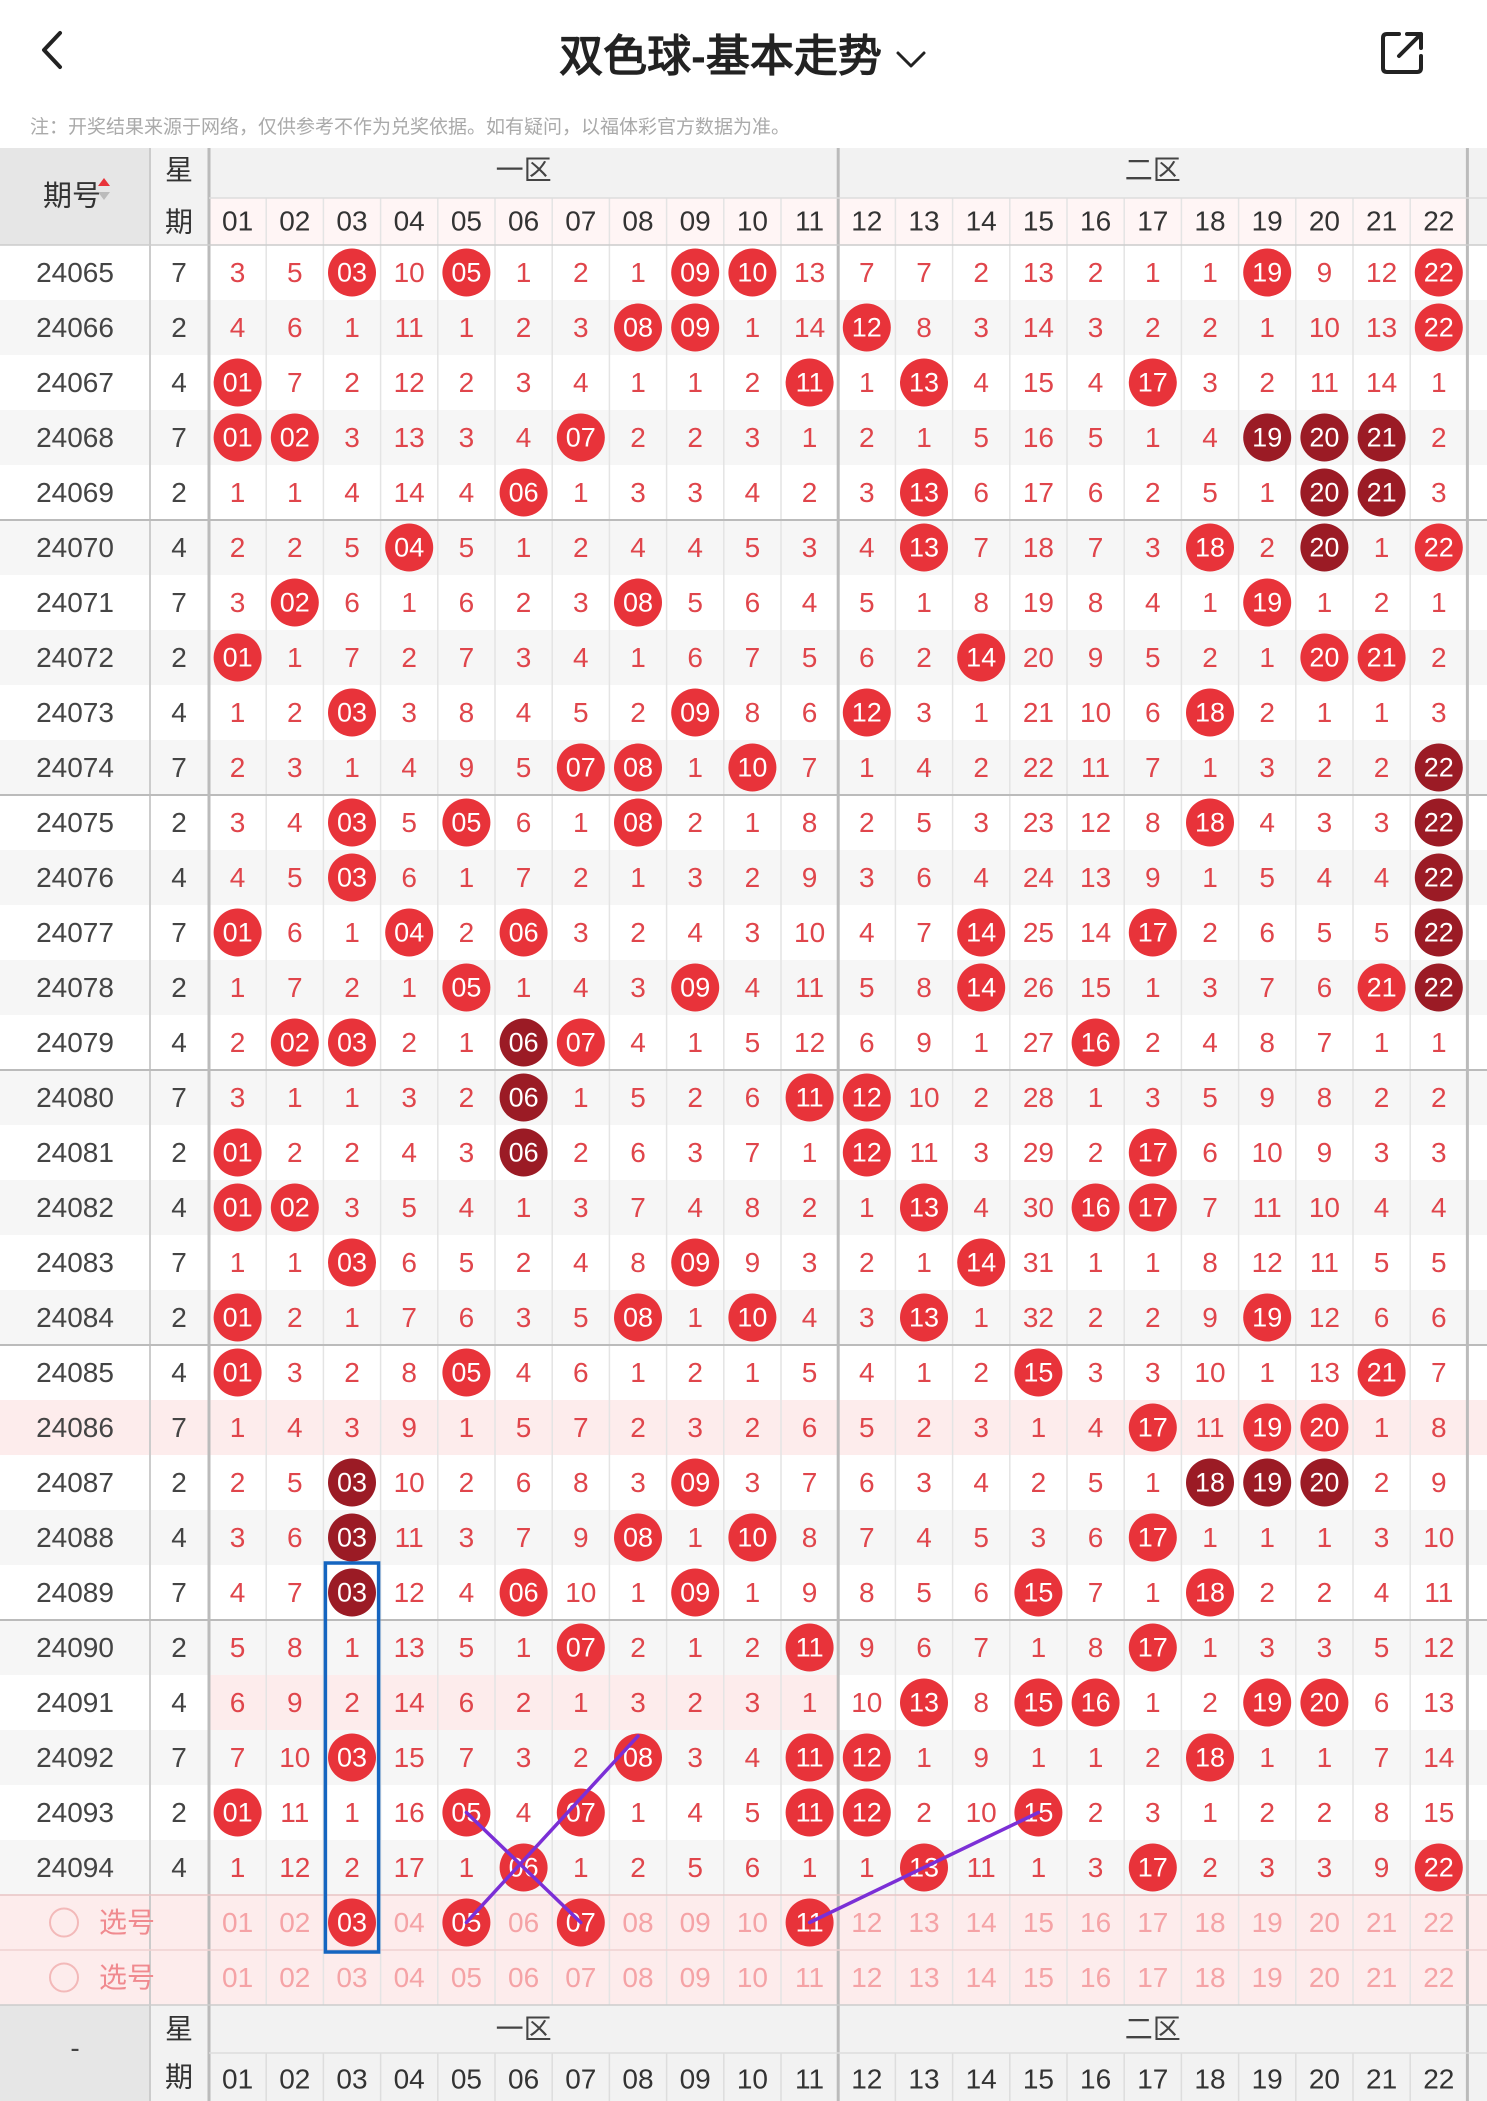  Describe the element at coordinates (237, 221) in the screenshot. I see `column-number-01: 01` at that location.